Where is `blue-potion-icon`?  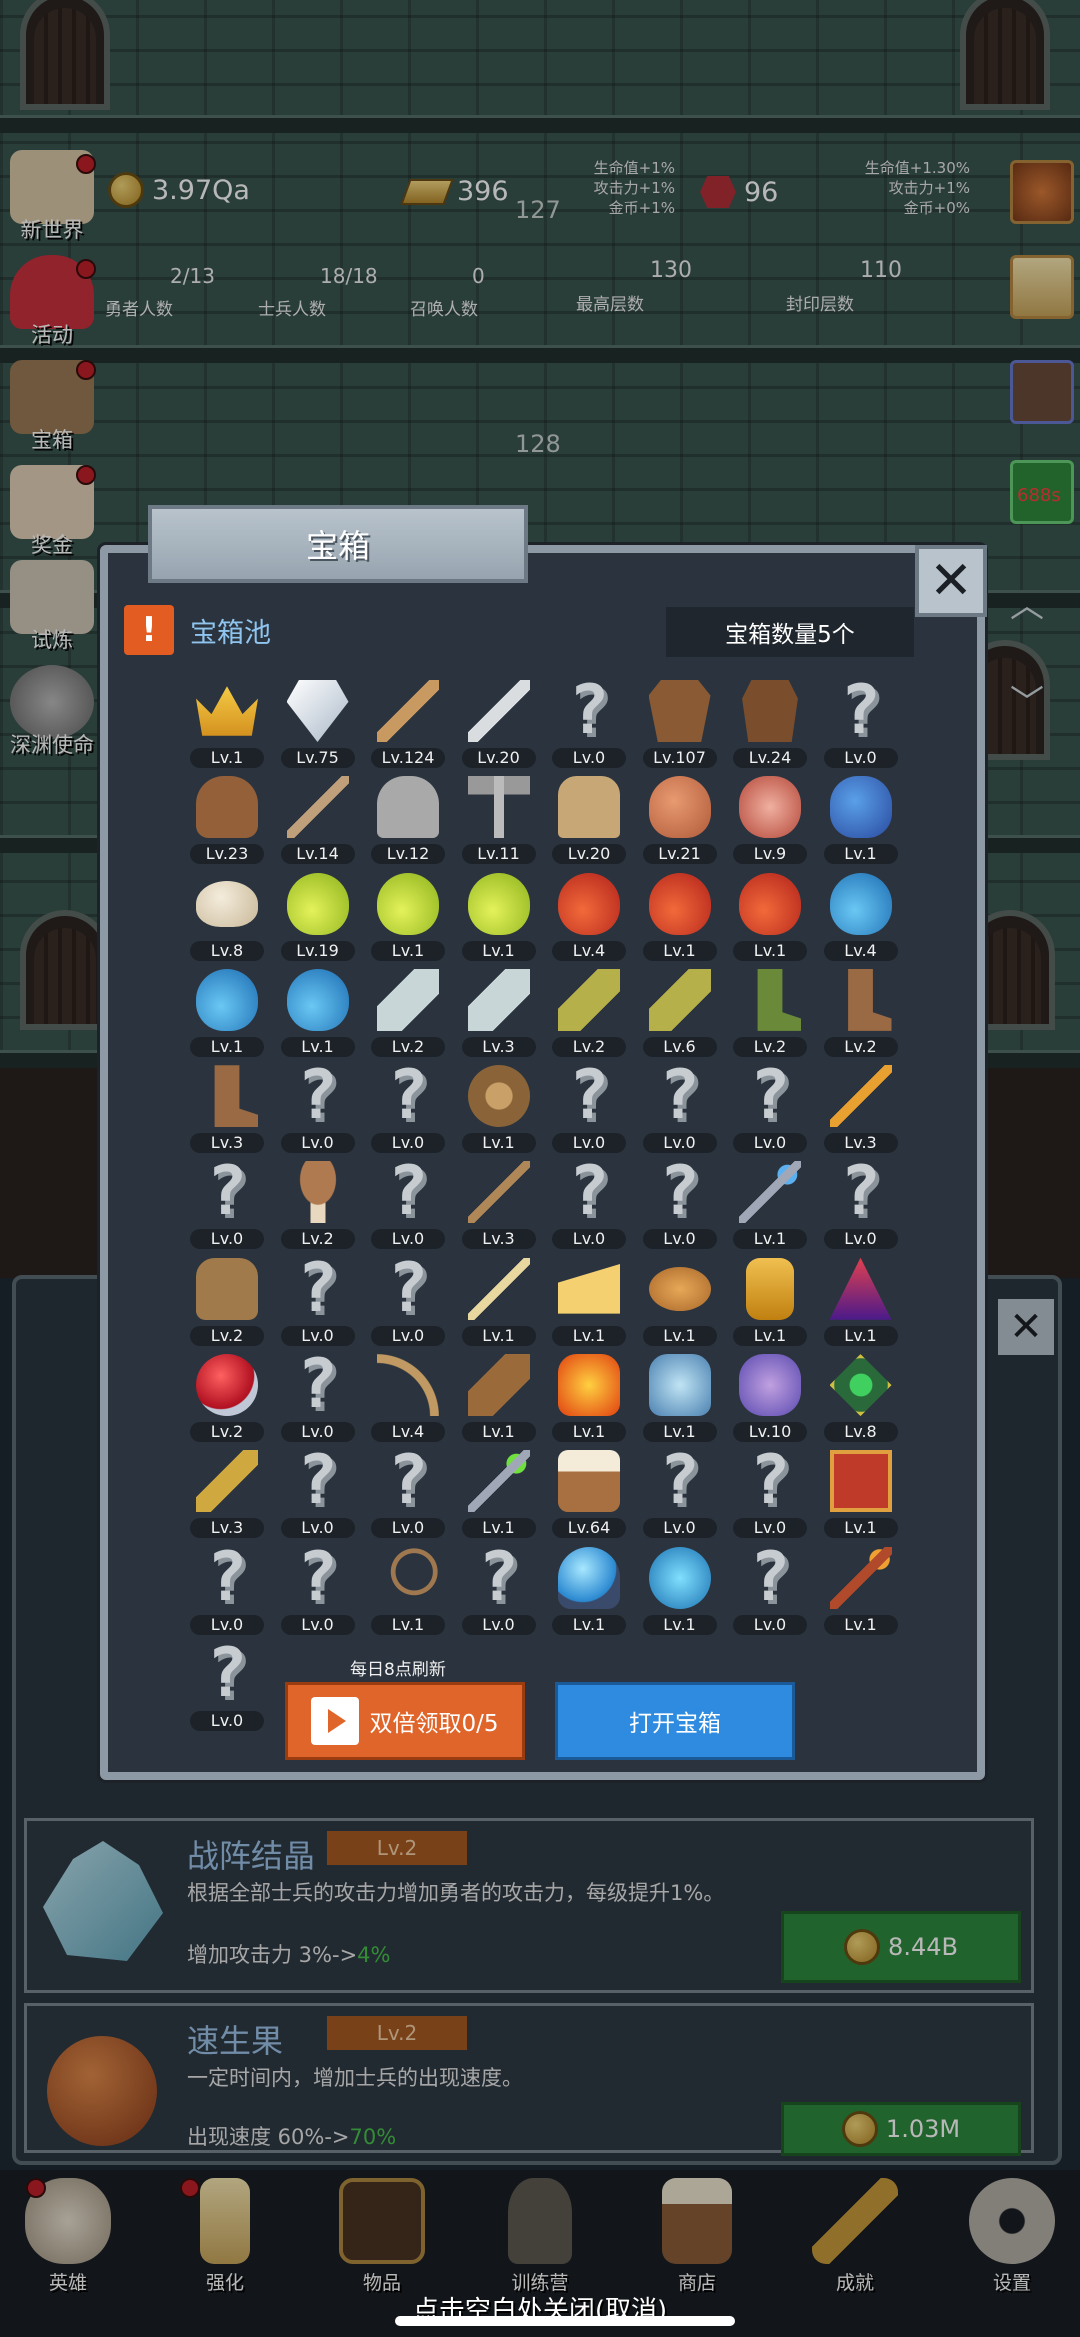
blue-potion-icon is located at coordinates (318, 1000).